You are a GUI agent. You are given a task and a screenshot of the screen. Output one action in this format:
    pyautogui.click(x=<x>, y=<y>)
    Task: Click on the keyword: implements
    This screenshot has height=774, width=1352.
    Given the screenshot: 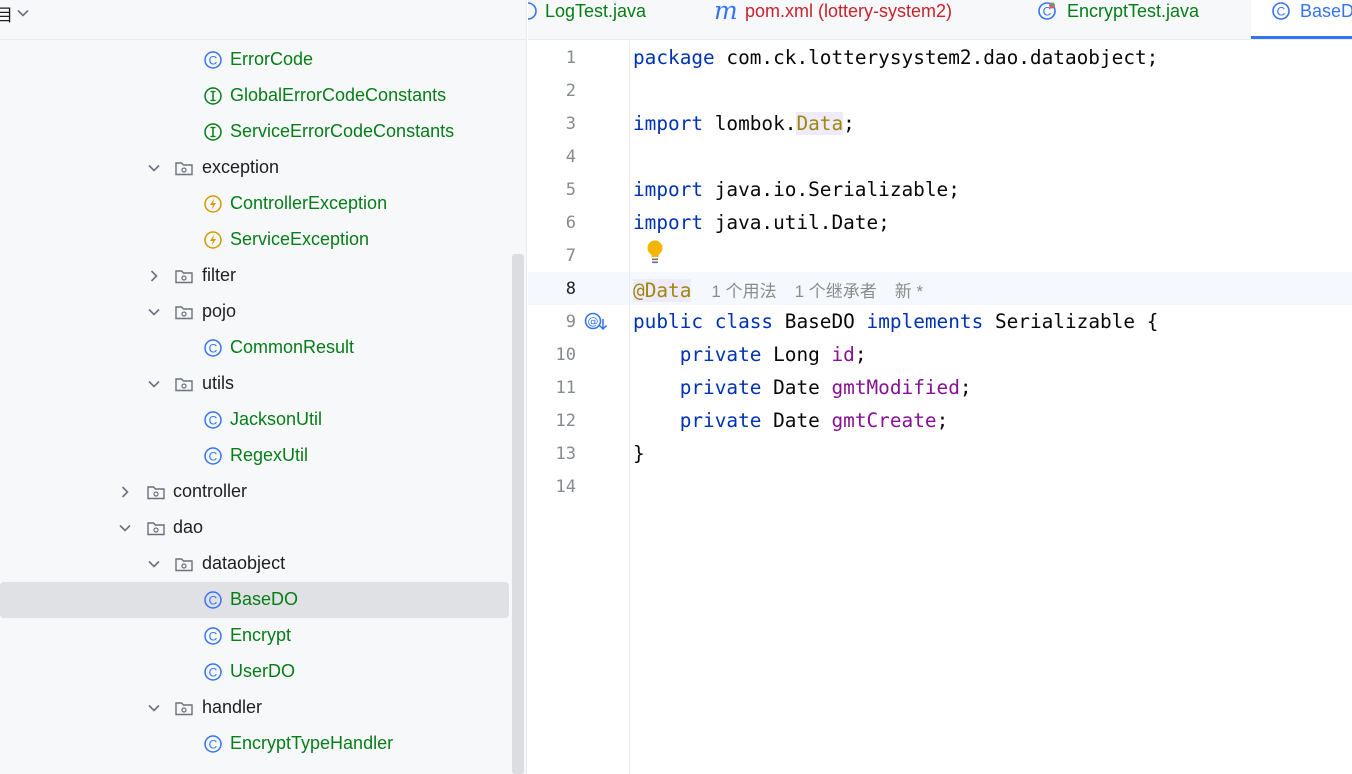 What is the action you would take?
    pyautogui.click(x=925, y=321)
    